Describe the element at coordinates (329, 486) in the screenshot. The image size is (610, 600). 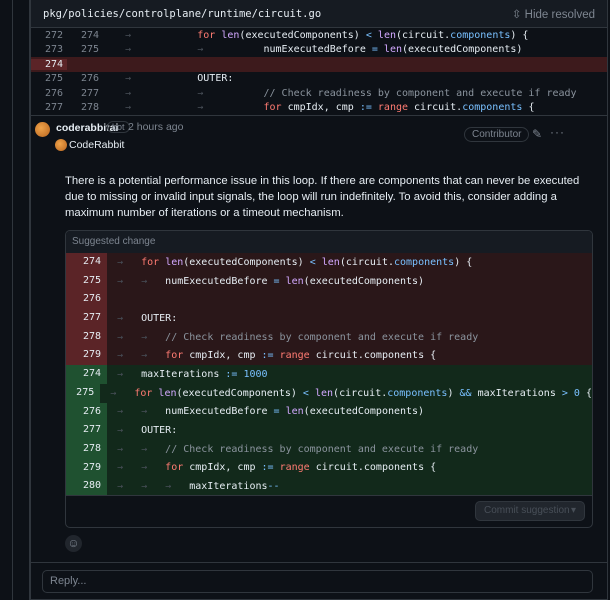
I see `added-line: 280 → → → maxIterations--` at that location.